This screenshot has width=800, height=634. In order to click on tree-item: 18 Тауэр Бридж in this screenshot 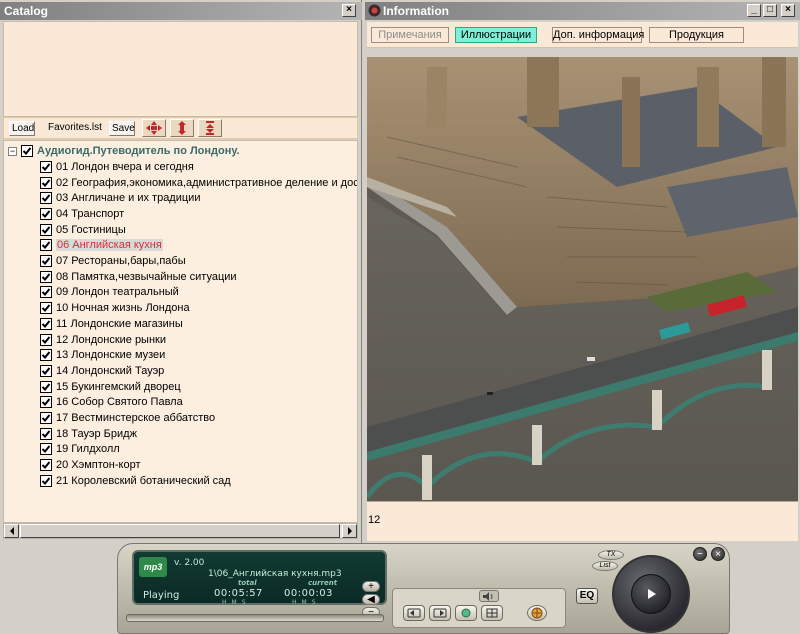, I will do `click(88, 434)`.